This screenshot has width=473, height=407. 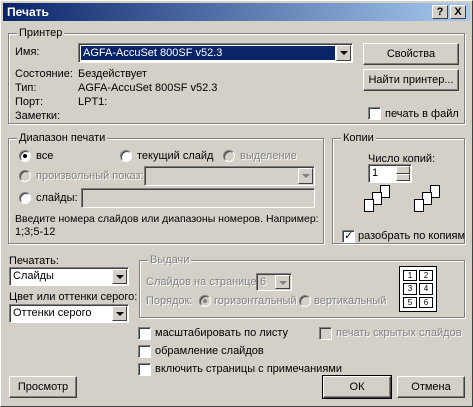 I want to click on collate-label: разобрать по копиям, so click(x=411, y=236).